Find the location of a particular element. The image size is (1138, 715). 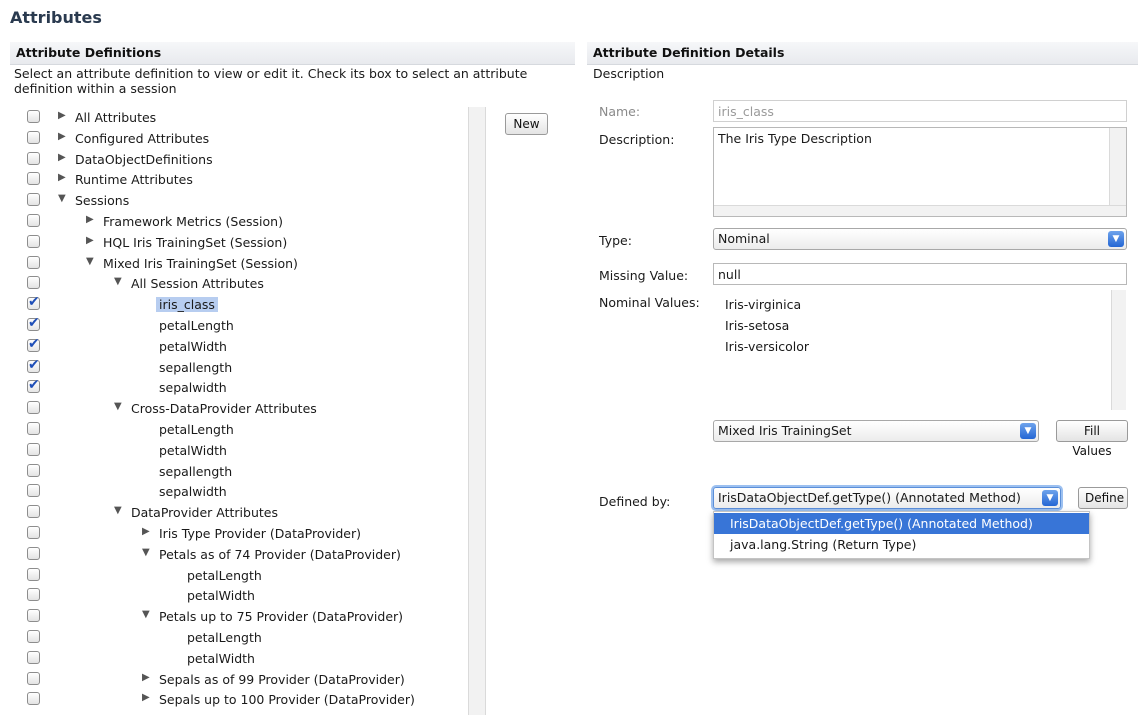

new-button: New is located at coordinates (526, 124).